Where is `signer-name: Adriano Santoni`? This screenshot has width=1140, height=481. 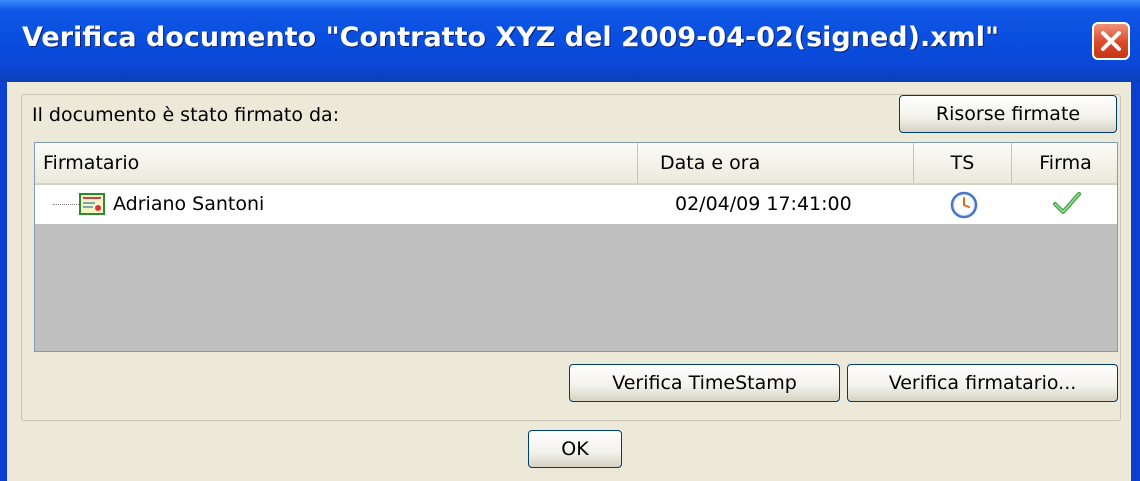 signer-name: Adriano Santoni is located at coordinates (189, 204).